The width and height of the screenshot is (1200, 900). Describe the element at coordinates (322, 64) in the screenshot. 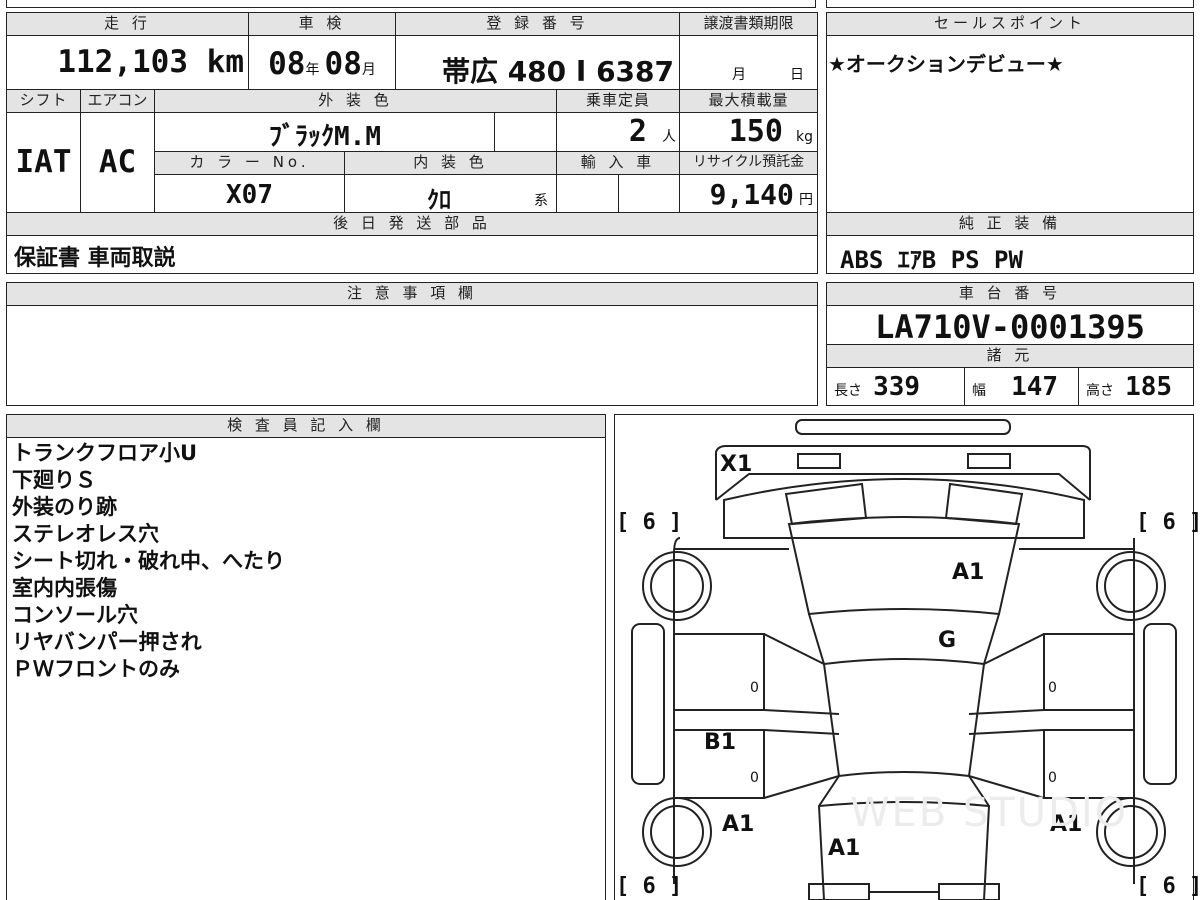

I see `inspection-date: 08年 08月` at that location.